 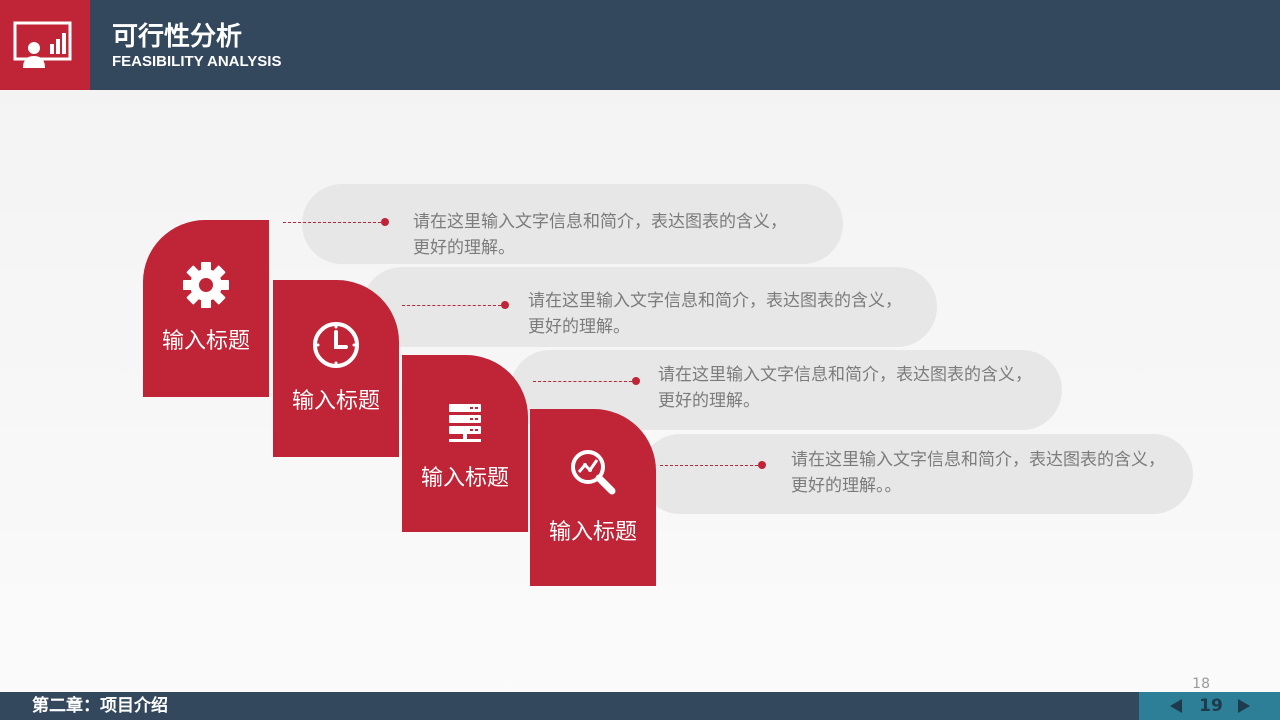 I want to click on server-icon, so click(x=465, y=423).